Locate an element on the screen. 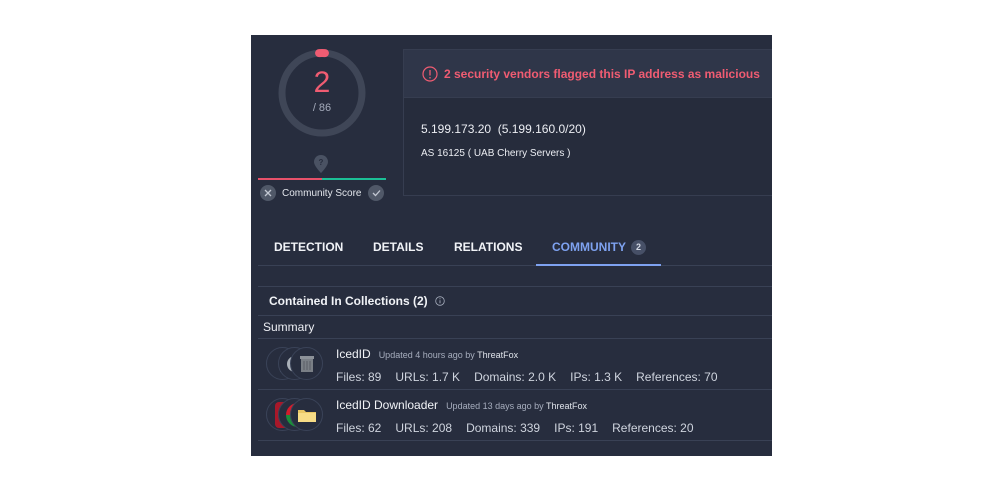 This screenshot has height=500, width=1000. stat-ips: IPs: 191 is located at coordinates (576, 428).